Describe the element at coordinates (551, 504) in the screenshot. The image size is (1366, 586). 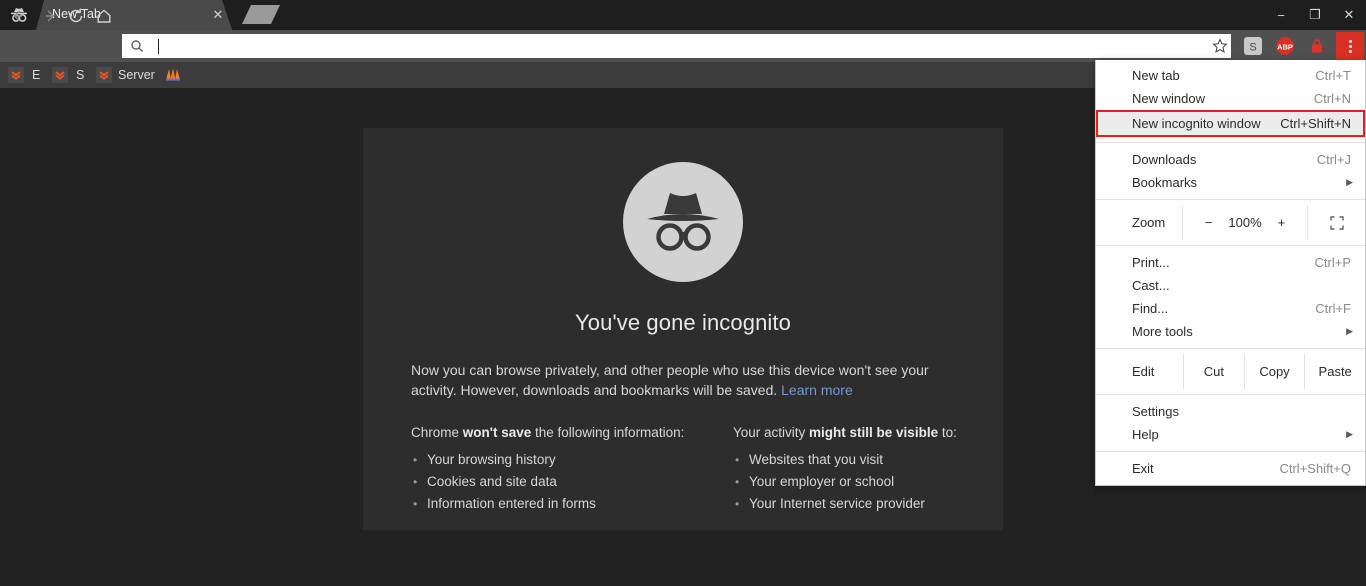
I see `list-item: Information entered in forms` at that location.